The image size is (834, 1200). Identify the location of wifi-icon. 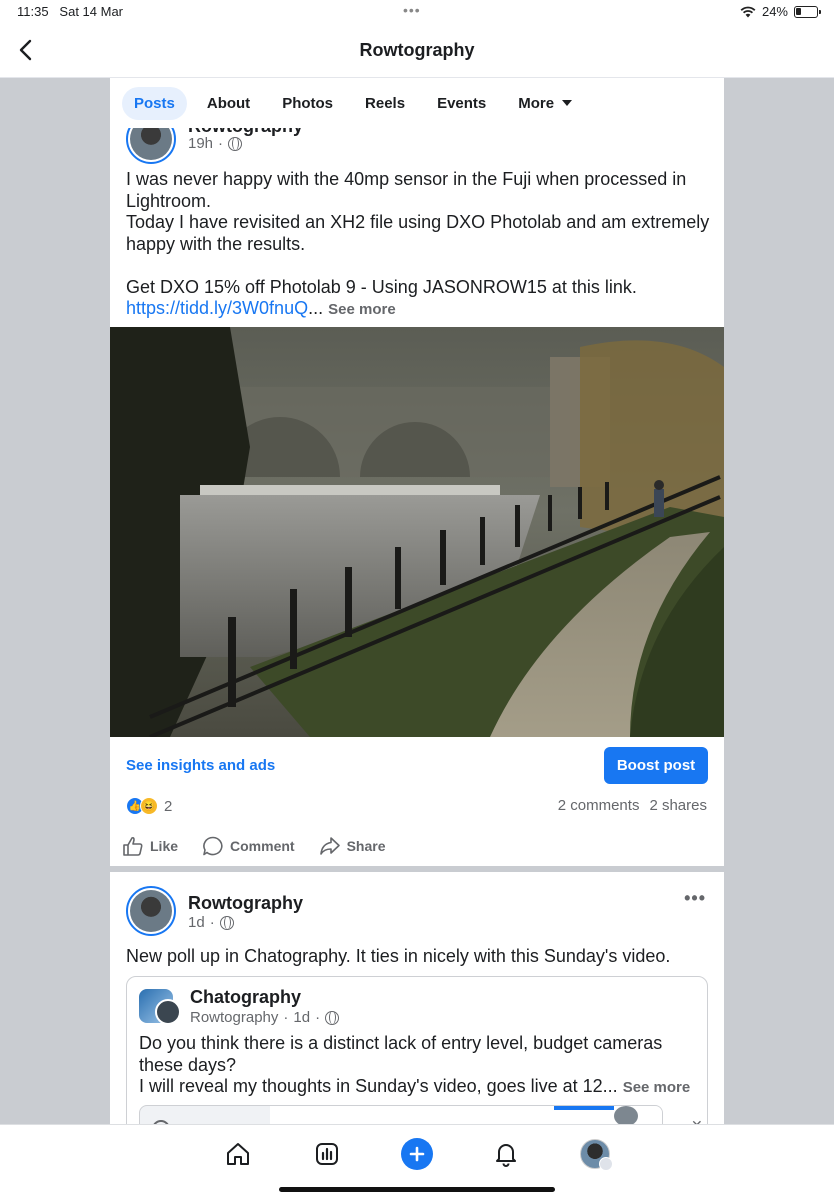
(748, 11).